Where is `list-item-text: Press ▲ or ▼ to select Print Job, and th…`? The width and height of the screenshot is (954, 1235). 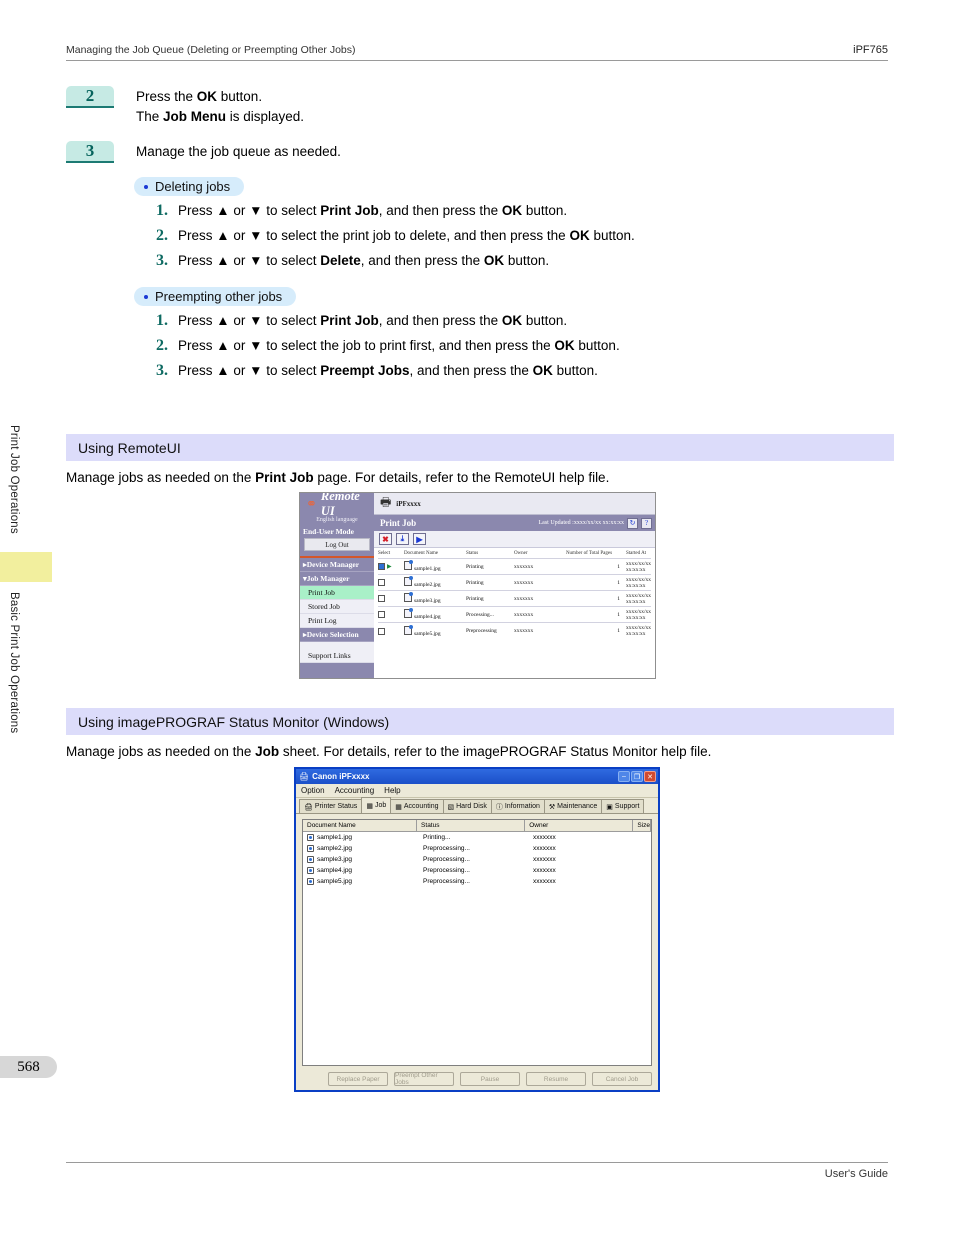
list-item-text: Press ▲ or ▼ to select Print Job, and th… is located at coordinates (373, 210).